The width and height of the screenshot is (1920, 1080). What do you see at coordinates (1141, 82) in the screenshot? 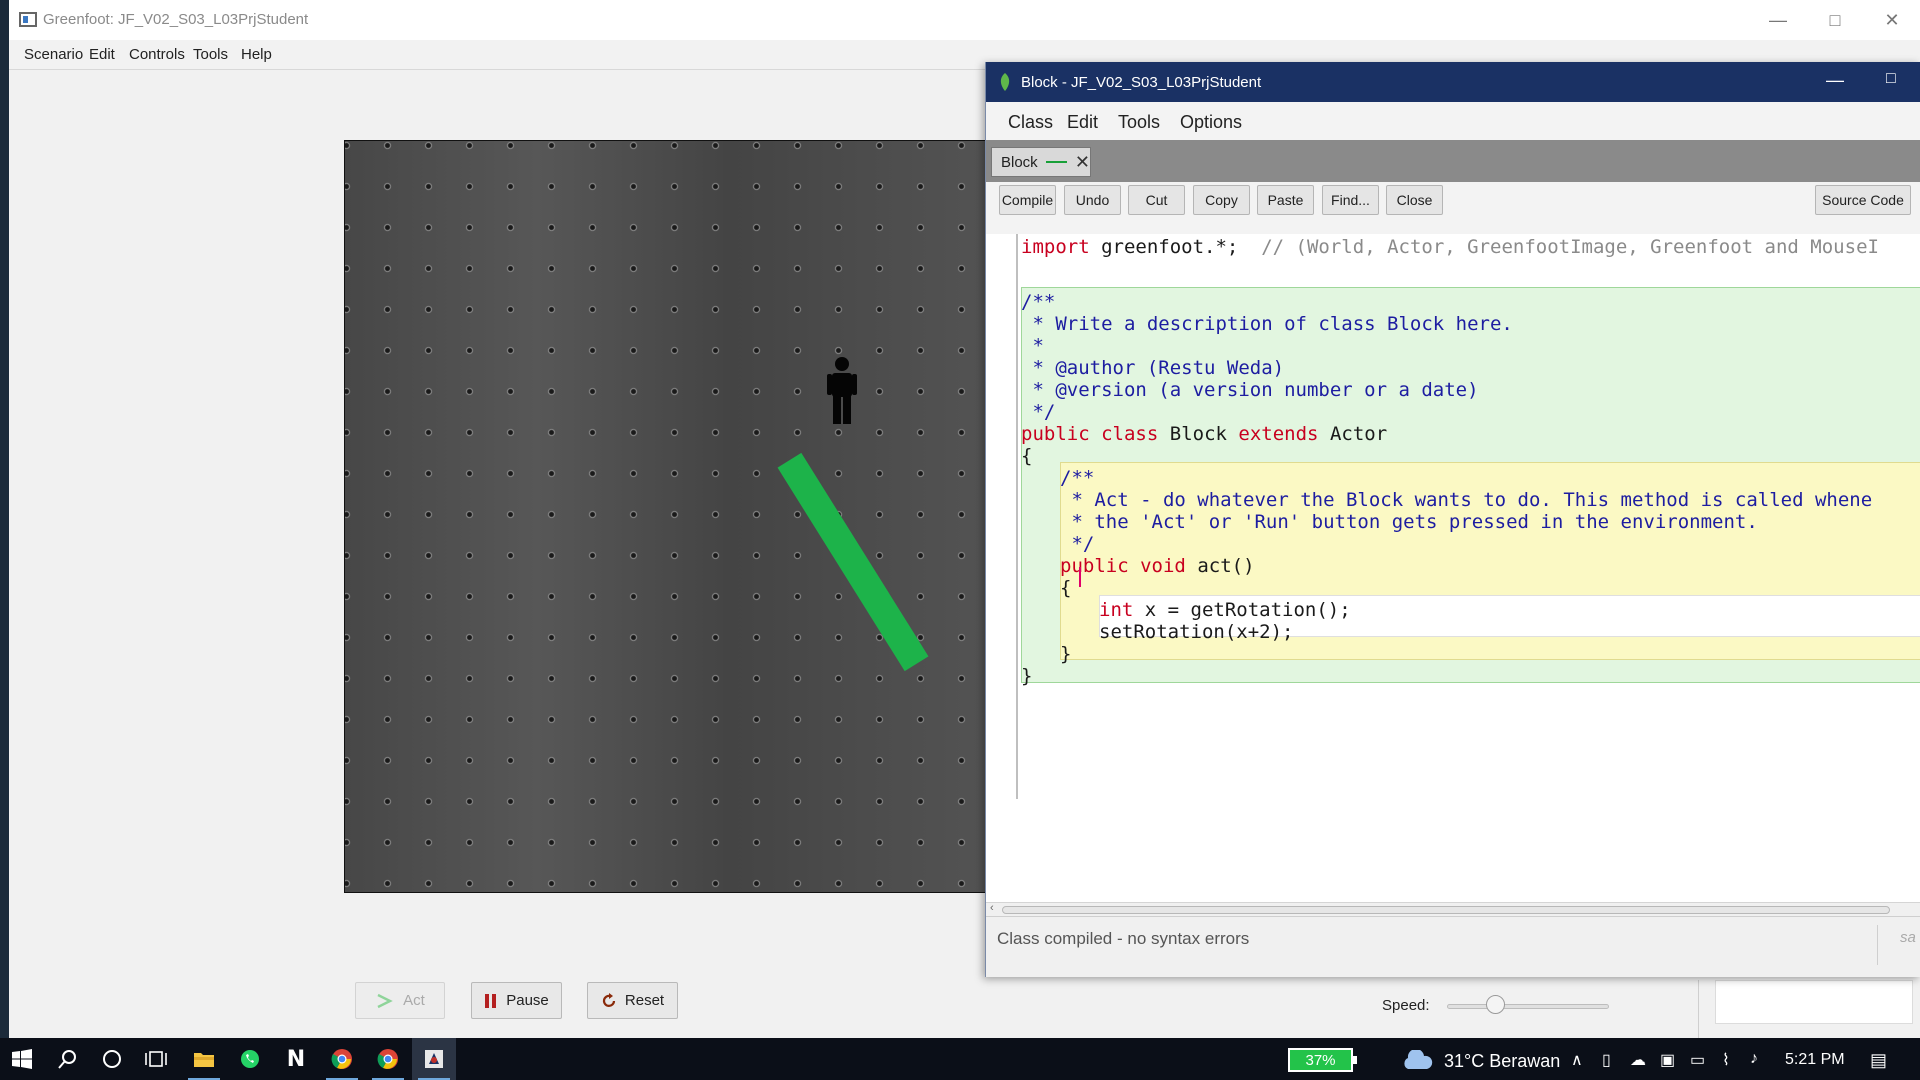
I see `editor-title: Block - JF_V02_S03_L03PrjStudent` at bounding box center [1141, 82].